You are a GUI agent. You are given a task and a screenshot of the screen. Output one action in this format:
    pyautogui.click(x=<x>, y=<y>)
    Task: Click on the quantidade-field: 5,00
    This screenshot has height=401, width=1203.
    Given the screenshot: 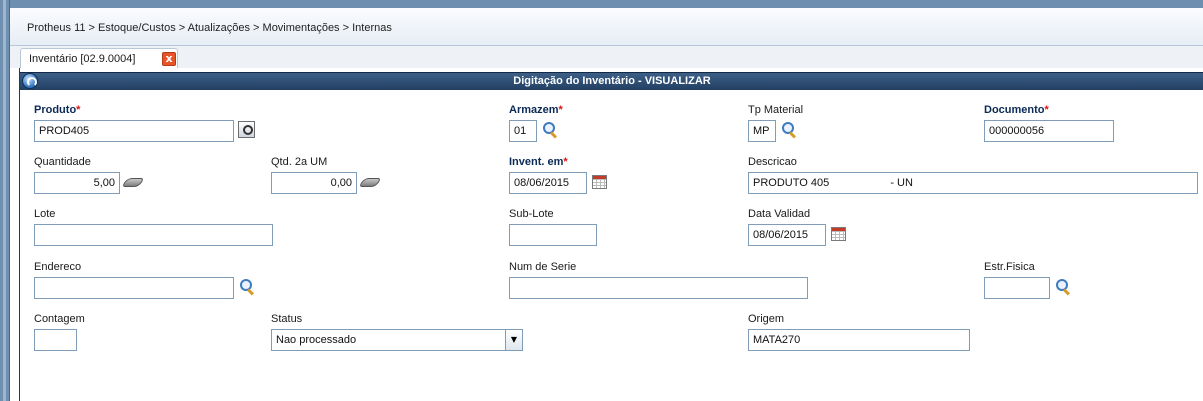 What is the action you would take?
    pyautogui.click(x=77, y=183)
    